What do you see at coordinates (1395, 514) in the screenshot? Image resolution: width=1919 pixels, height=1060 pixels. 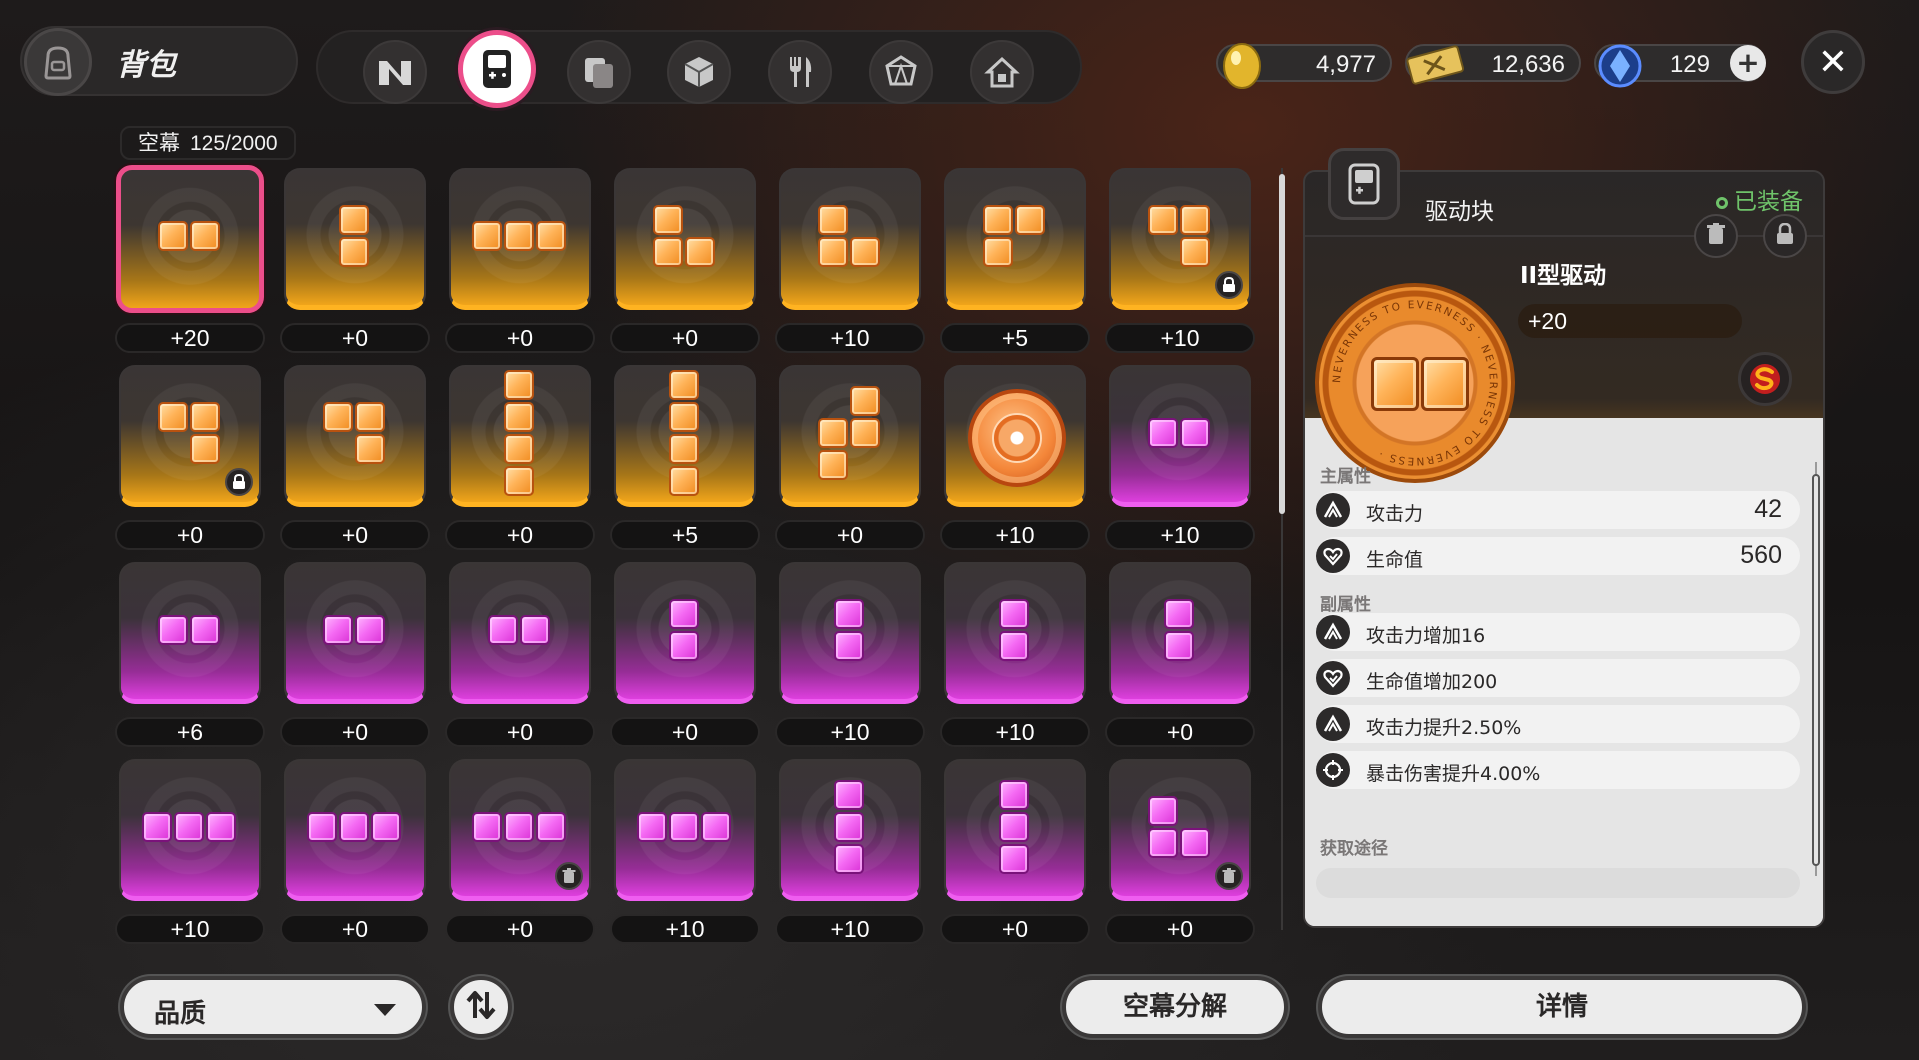 I see `stat-name: 攻击力` at bounding box center [1395, 514].